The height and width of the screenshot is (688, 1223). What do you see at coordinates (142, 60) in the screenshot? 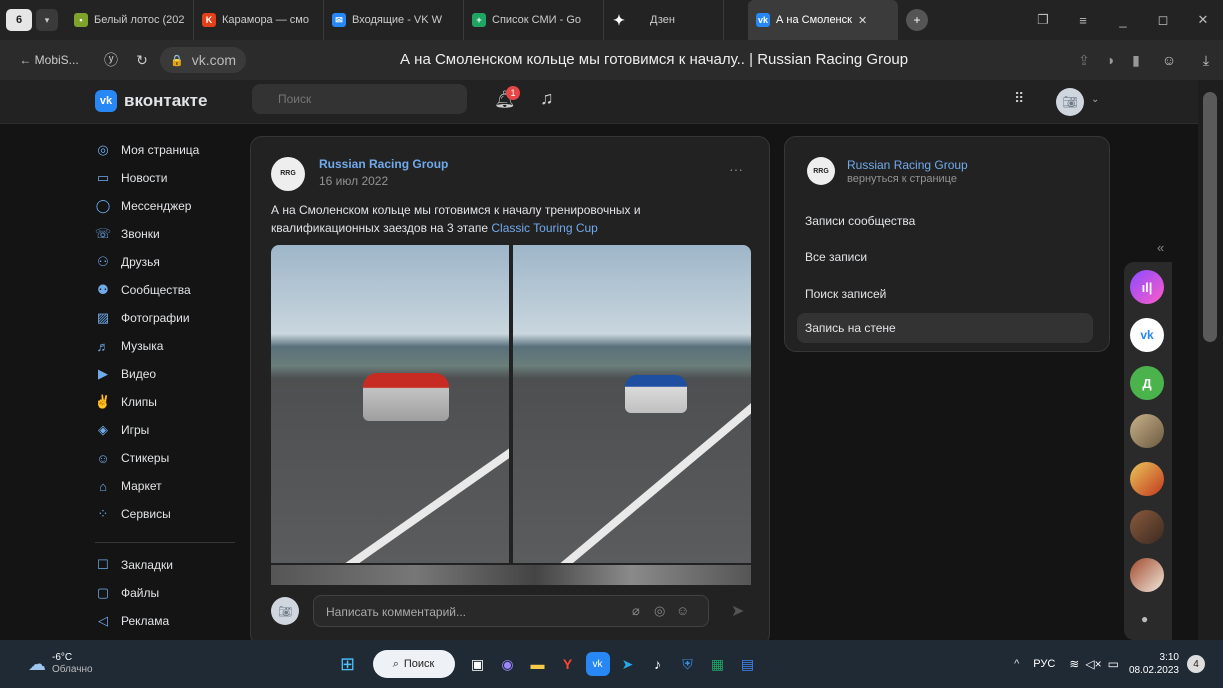
I see `reload-icon: ↻` at bounding box center [142, 60].